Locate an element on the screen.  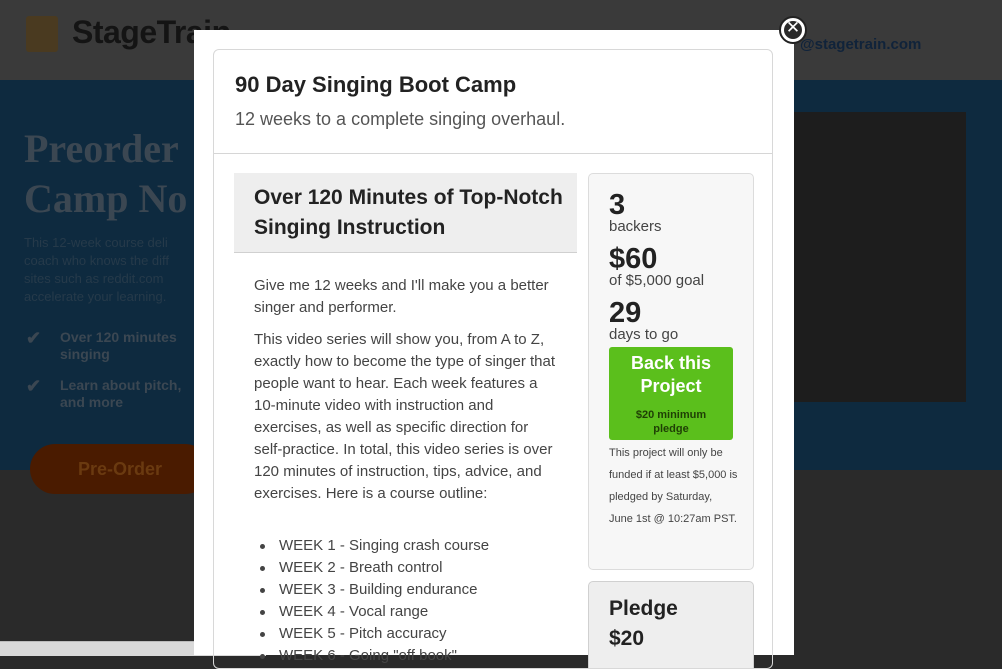
back-project-button: Back this Project $20 minimum pledge is located at coordinates (671, 393).